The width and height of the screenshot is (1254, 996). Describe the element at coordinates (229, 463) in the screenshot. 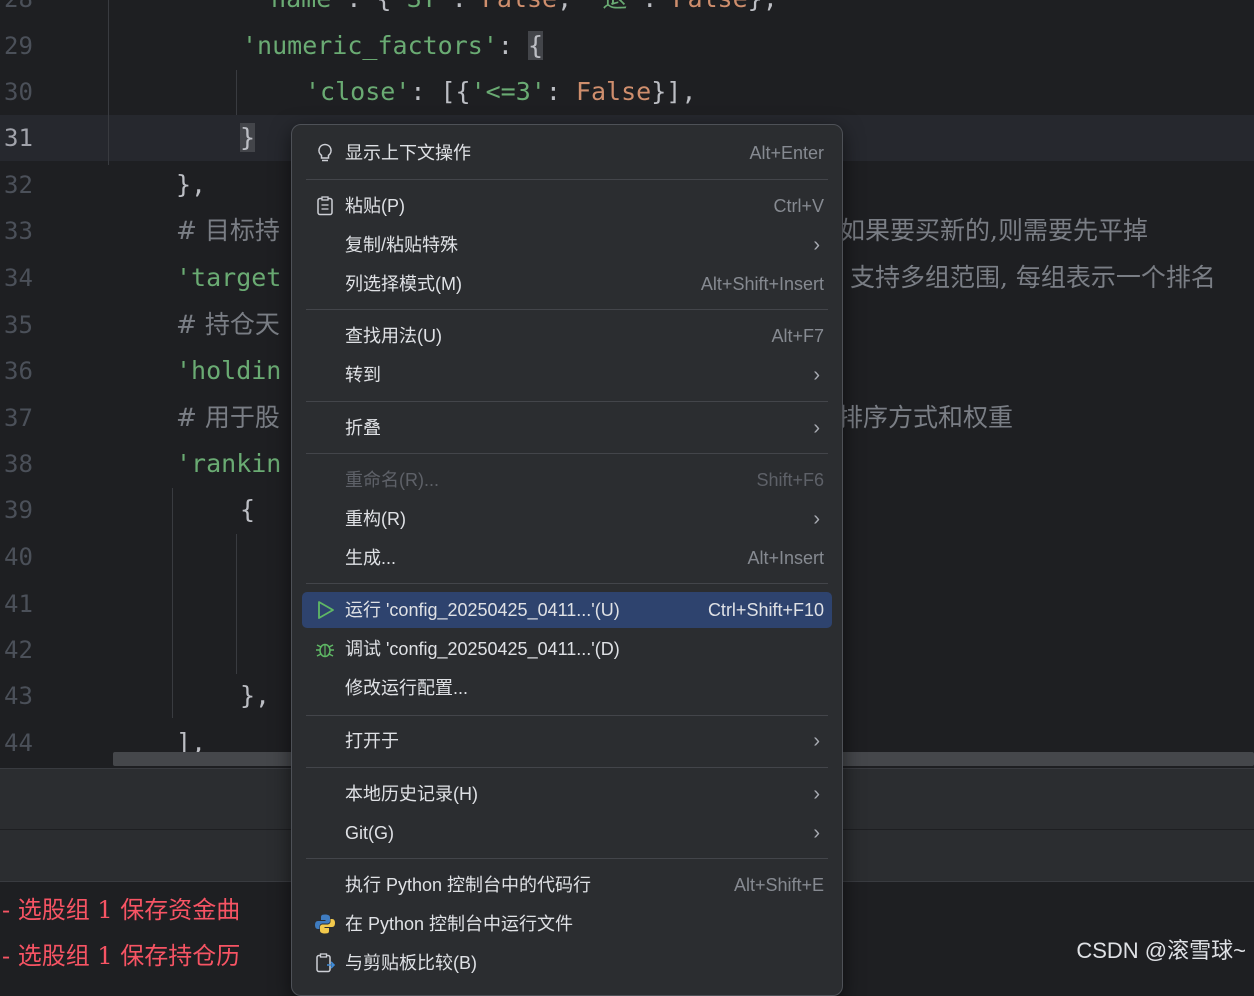

I see `code-token: 'rankin` at that location.